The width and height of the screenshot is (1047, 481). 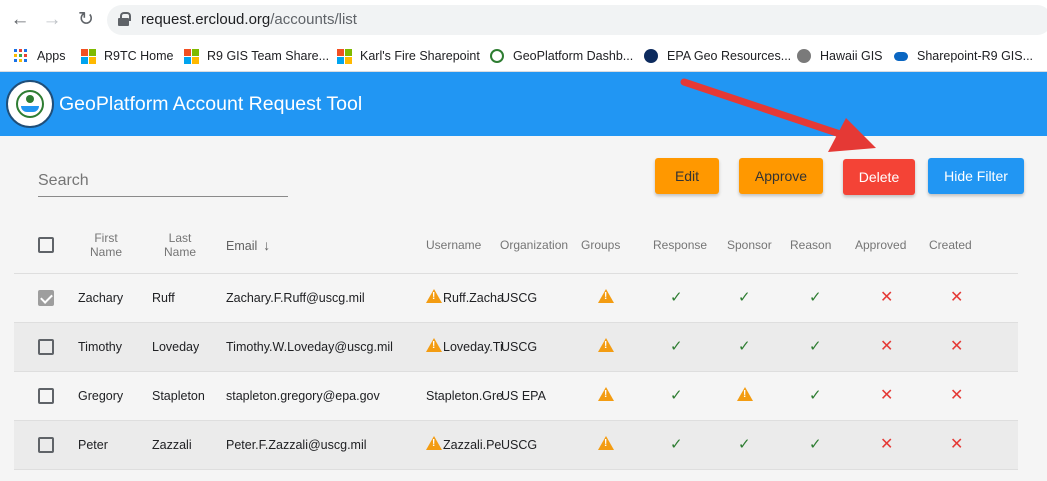 I want to click on cell-email: stapleton.gregory@epa.gov, so click(x=303, y=396).